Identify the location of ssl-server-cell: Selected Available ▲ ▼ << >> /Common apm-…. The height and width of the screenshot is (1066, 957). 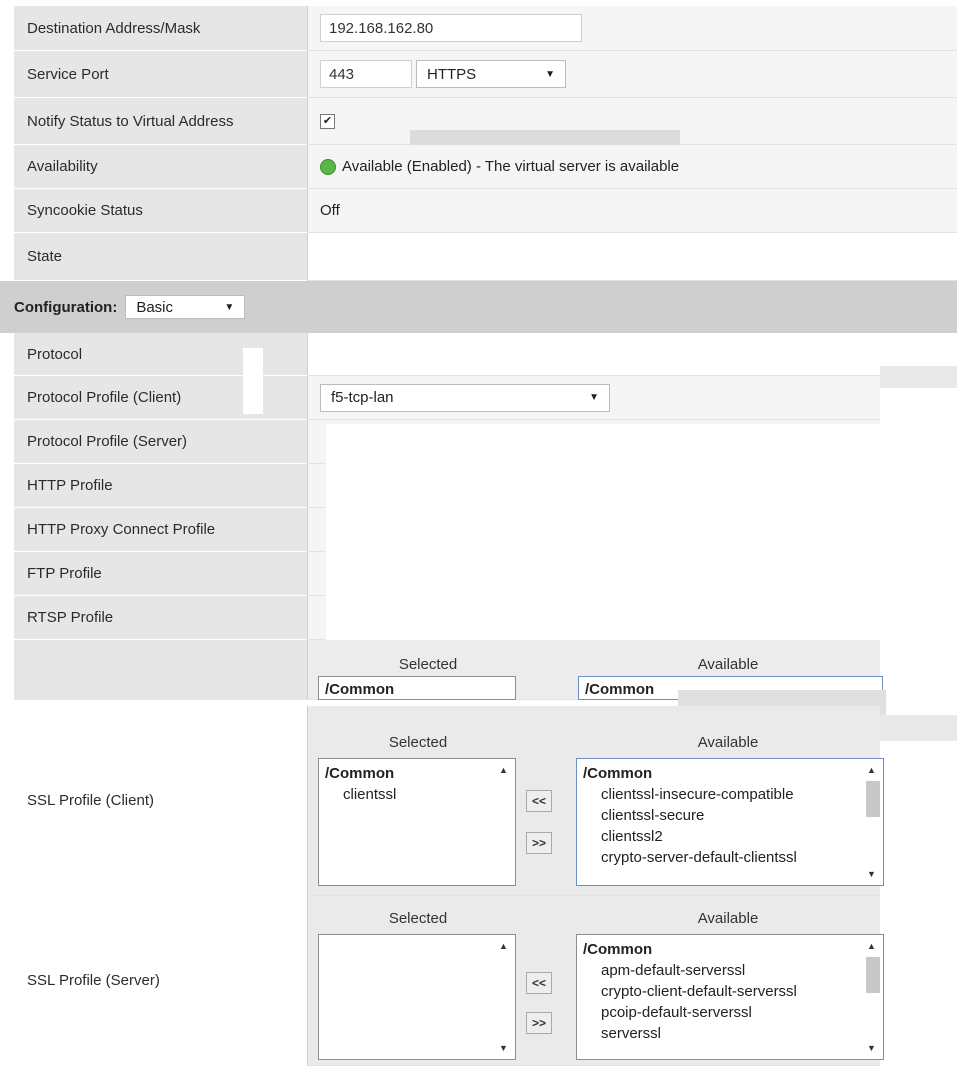
(595, 981).